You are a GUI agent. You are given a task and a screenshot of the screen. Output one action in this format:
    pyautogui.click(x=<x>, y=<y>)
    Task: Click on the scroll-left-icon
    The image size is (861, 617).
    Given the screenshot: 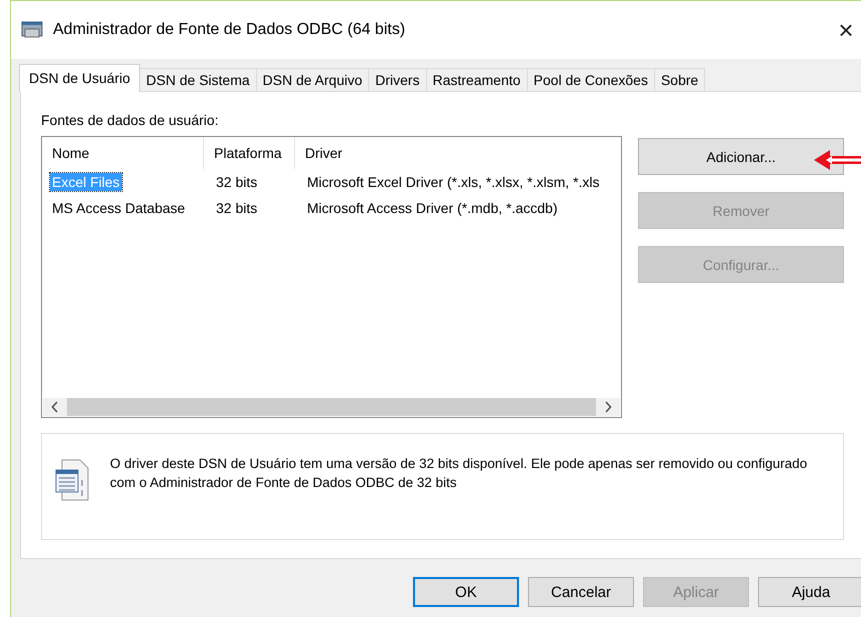 What is the action you would take?
    pyautogui.click(x=55, y=407)
    